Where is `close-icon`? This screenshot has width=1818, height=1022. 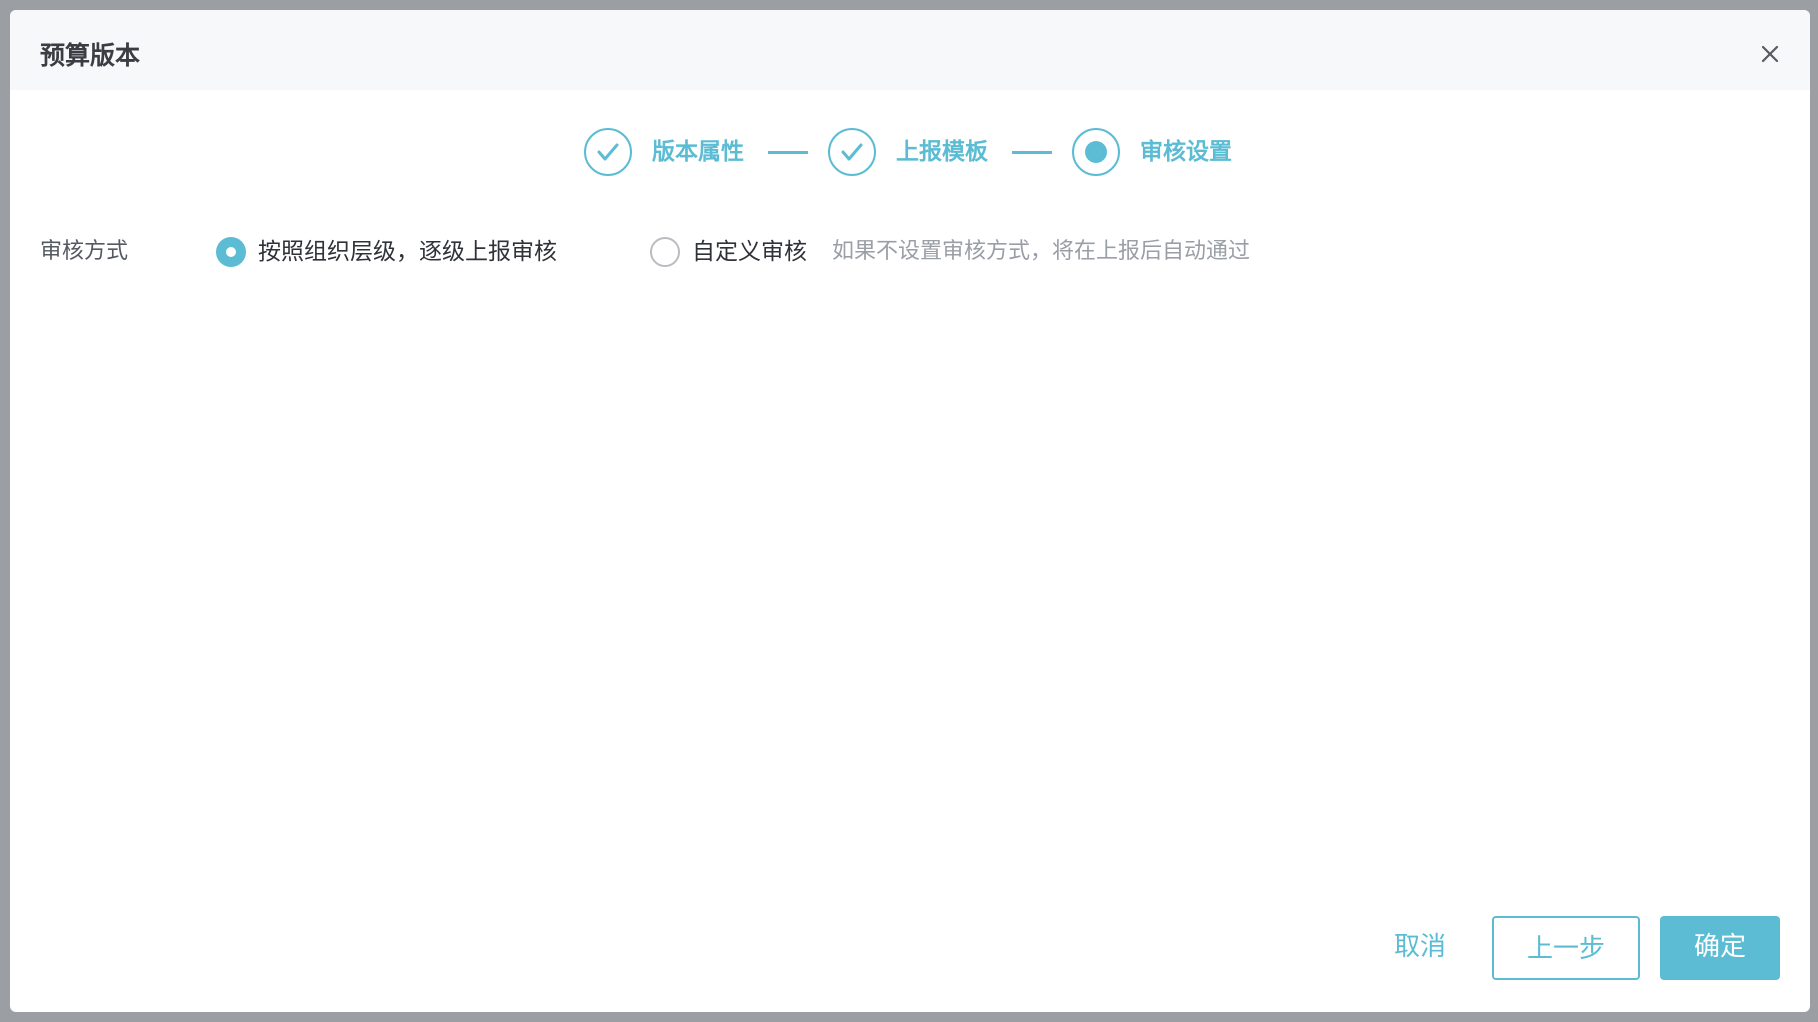
close-icon is located at coordinates (1770, 54).